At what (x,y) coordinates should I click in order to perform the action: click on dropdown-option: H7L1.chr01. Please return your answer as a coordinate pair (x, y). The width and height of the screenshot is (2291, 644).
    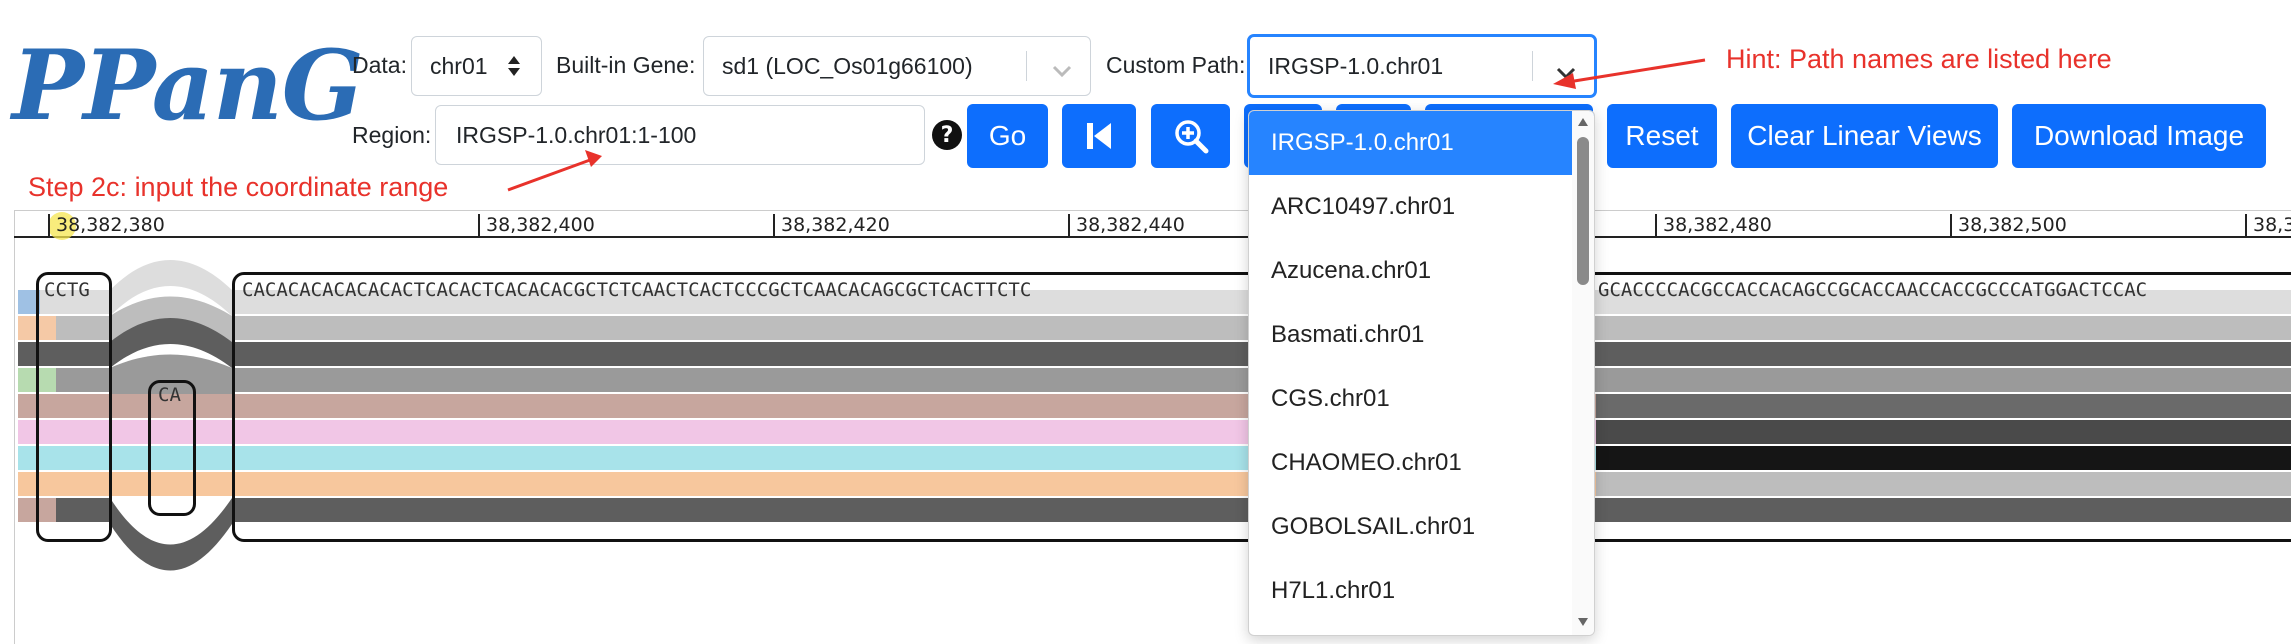
    Looking at the image, I should click on (1421, 591).